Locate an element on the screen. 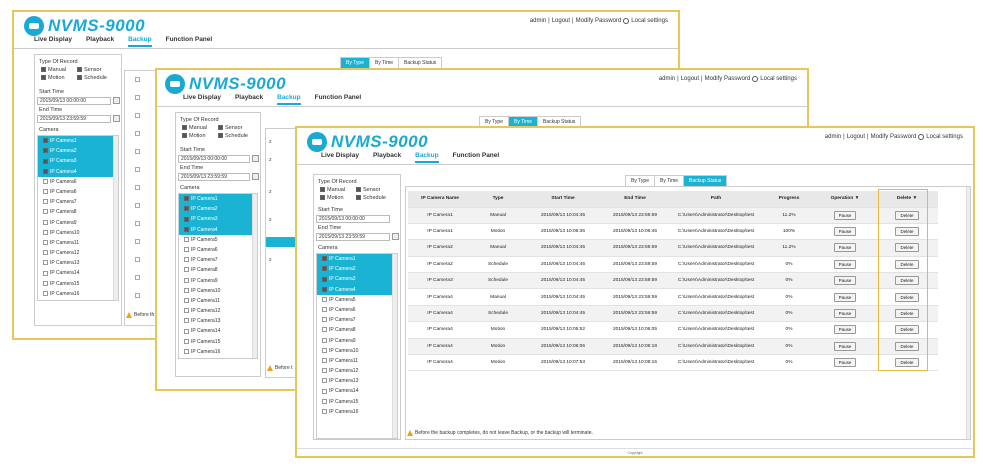 Image resolution: width=983 pixels, height=475 pixels. col-operation: Operation ▼ is located at coordinates (845, 199).